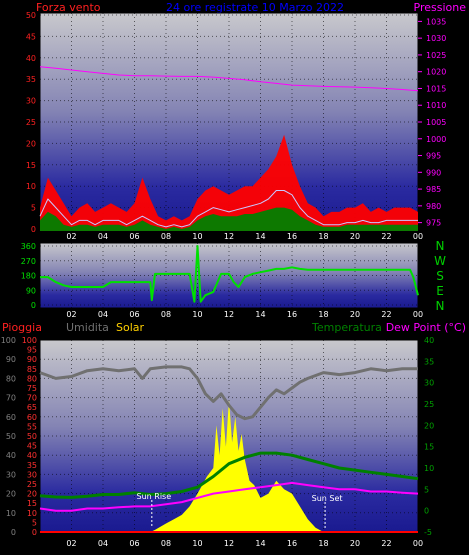 This screenshot has height=555, width=469. What do you see at coordinates (418, 314) in the screenshot?
I see `direction-x-tick: 00` at bounding box center [418, 314].